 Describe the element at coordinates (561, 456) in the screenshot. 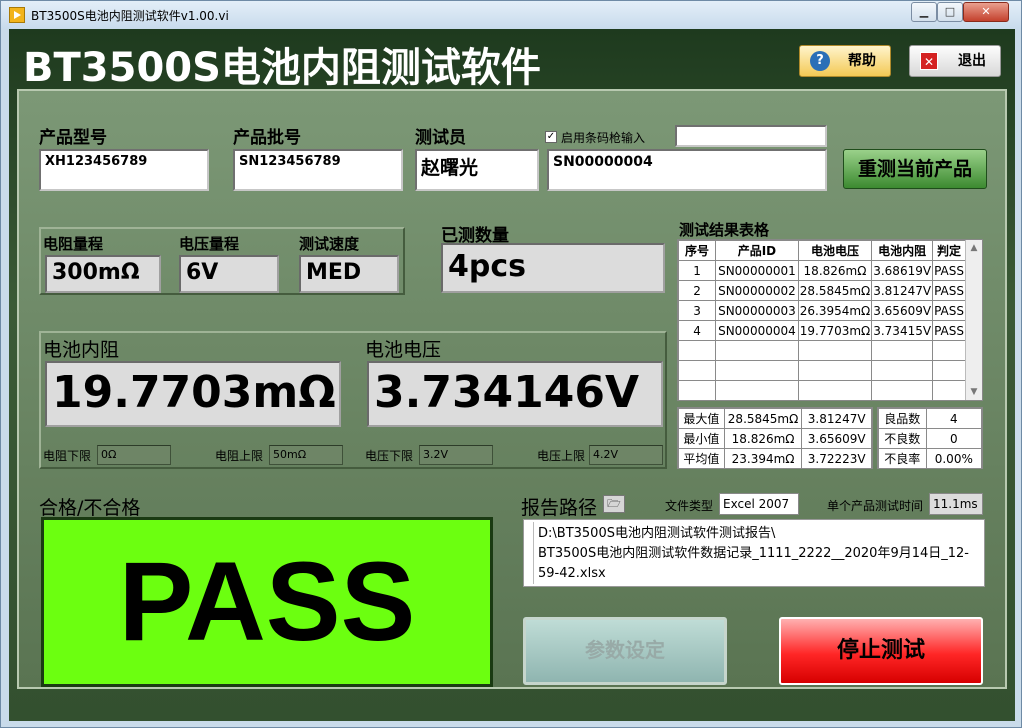

I see `v-high-label: 电压上限` at that location.